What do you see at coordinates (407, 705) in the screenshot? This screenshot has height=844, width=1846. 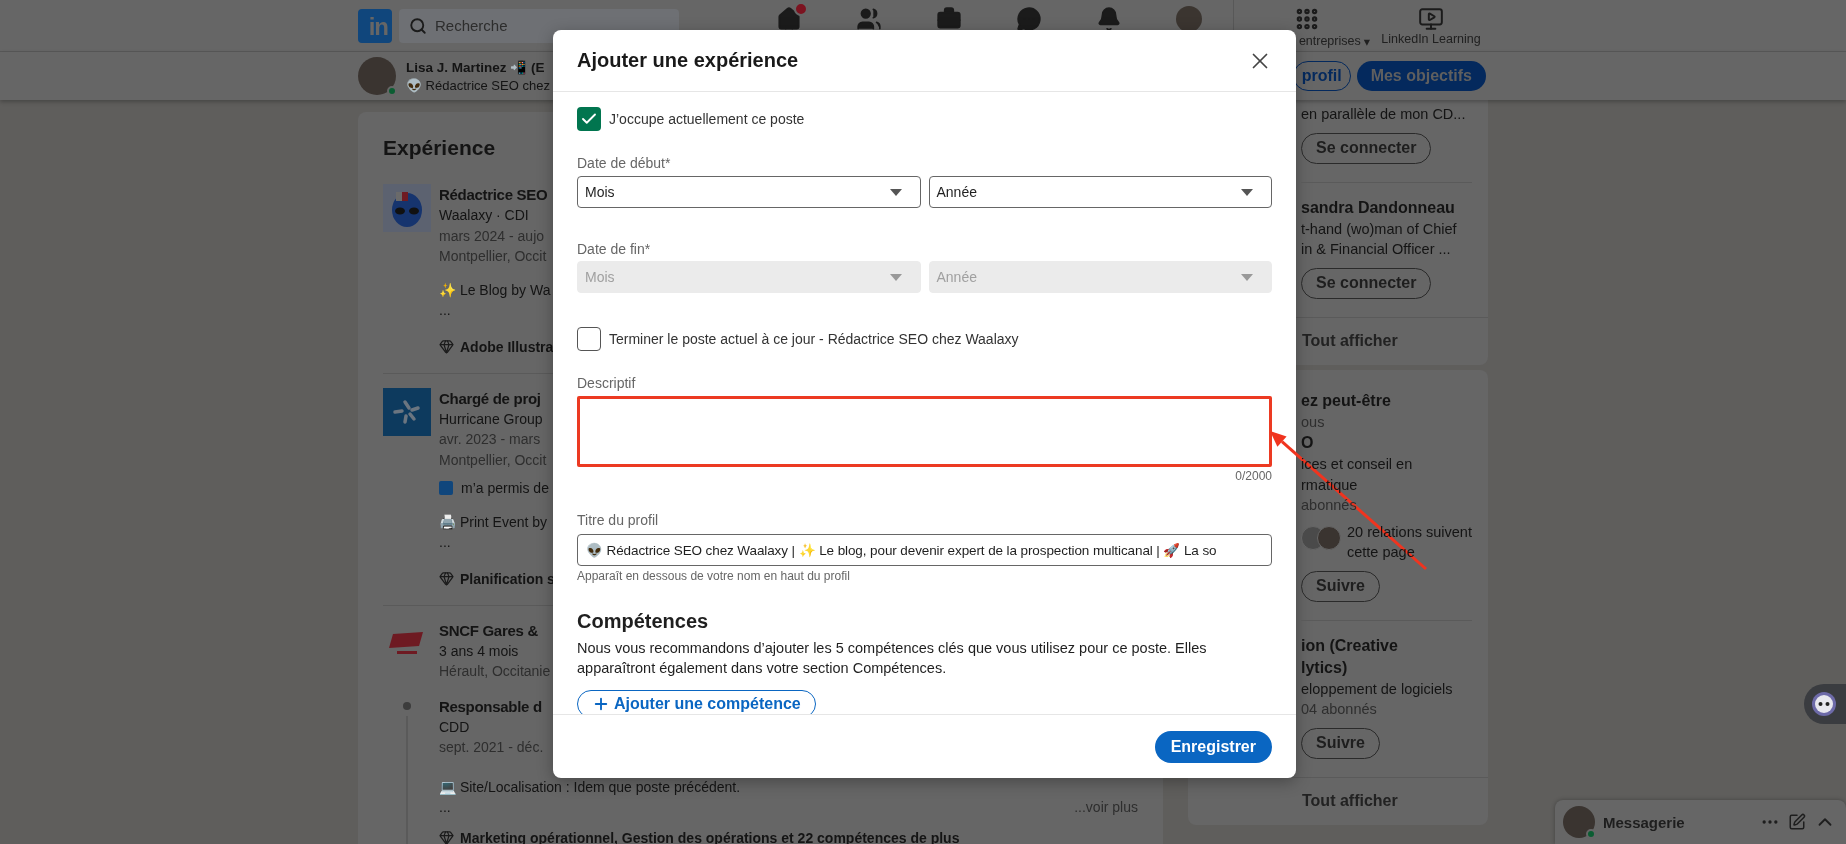 I see `timeline-dot` at bounding box center [407, 705].